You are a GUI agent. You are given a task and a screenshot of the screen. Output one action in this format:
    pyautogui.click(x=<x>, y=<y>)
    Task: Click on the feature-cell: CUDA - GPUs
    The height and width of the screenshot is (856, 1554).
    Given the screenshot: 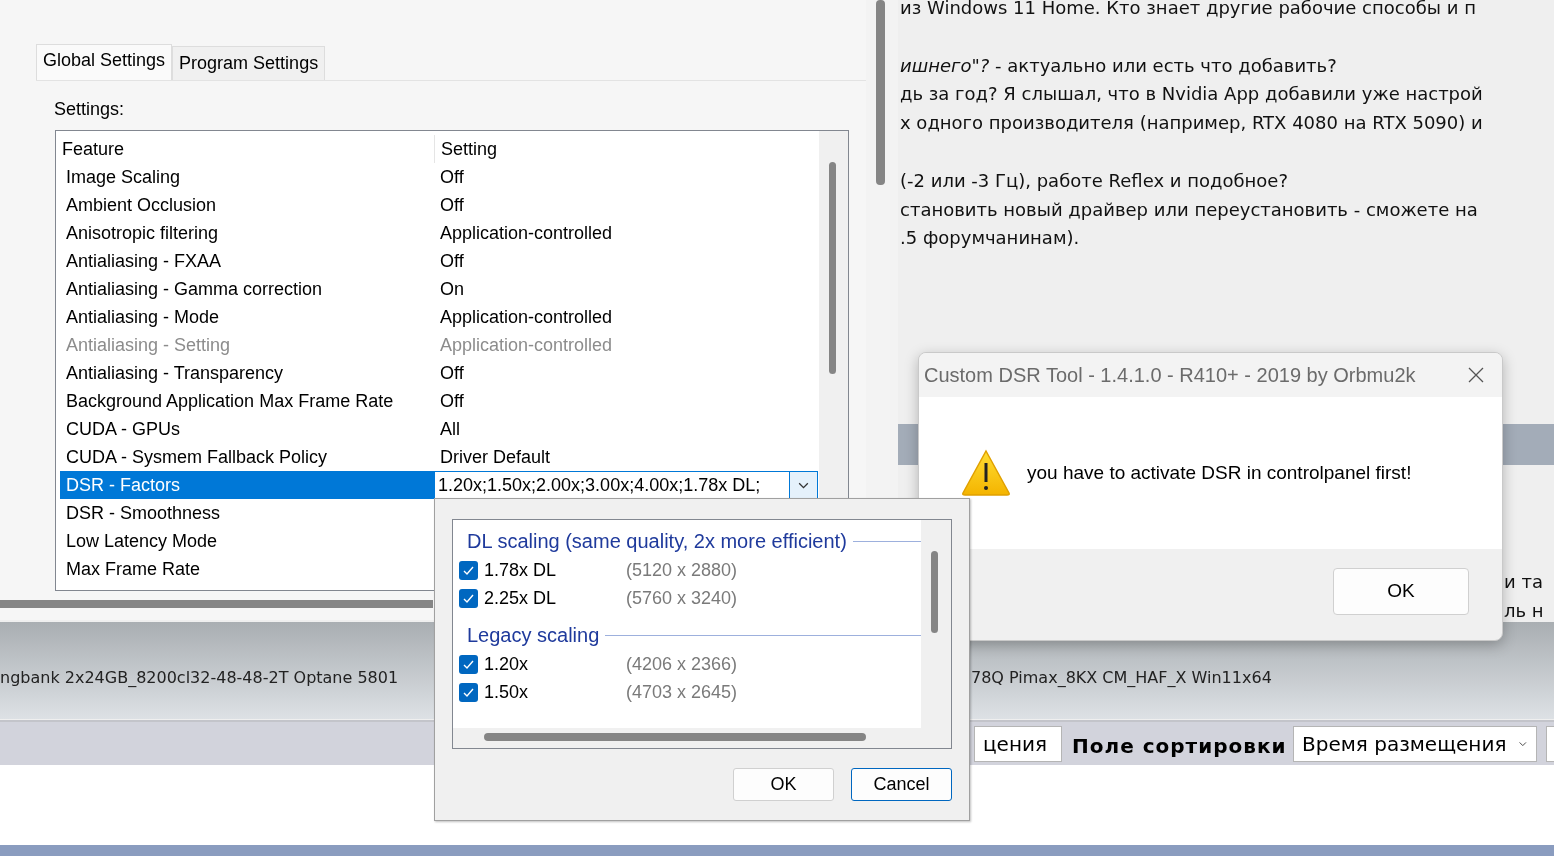 What is the action you would take?
    pyautogui.click(x=247, y=429)
    